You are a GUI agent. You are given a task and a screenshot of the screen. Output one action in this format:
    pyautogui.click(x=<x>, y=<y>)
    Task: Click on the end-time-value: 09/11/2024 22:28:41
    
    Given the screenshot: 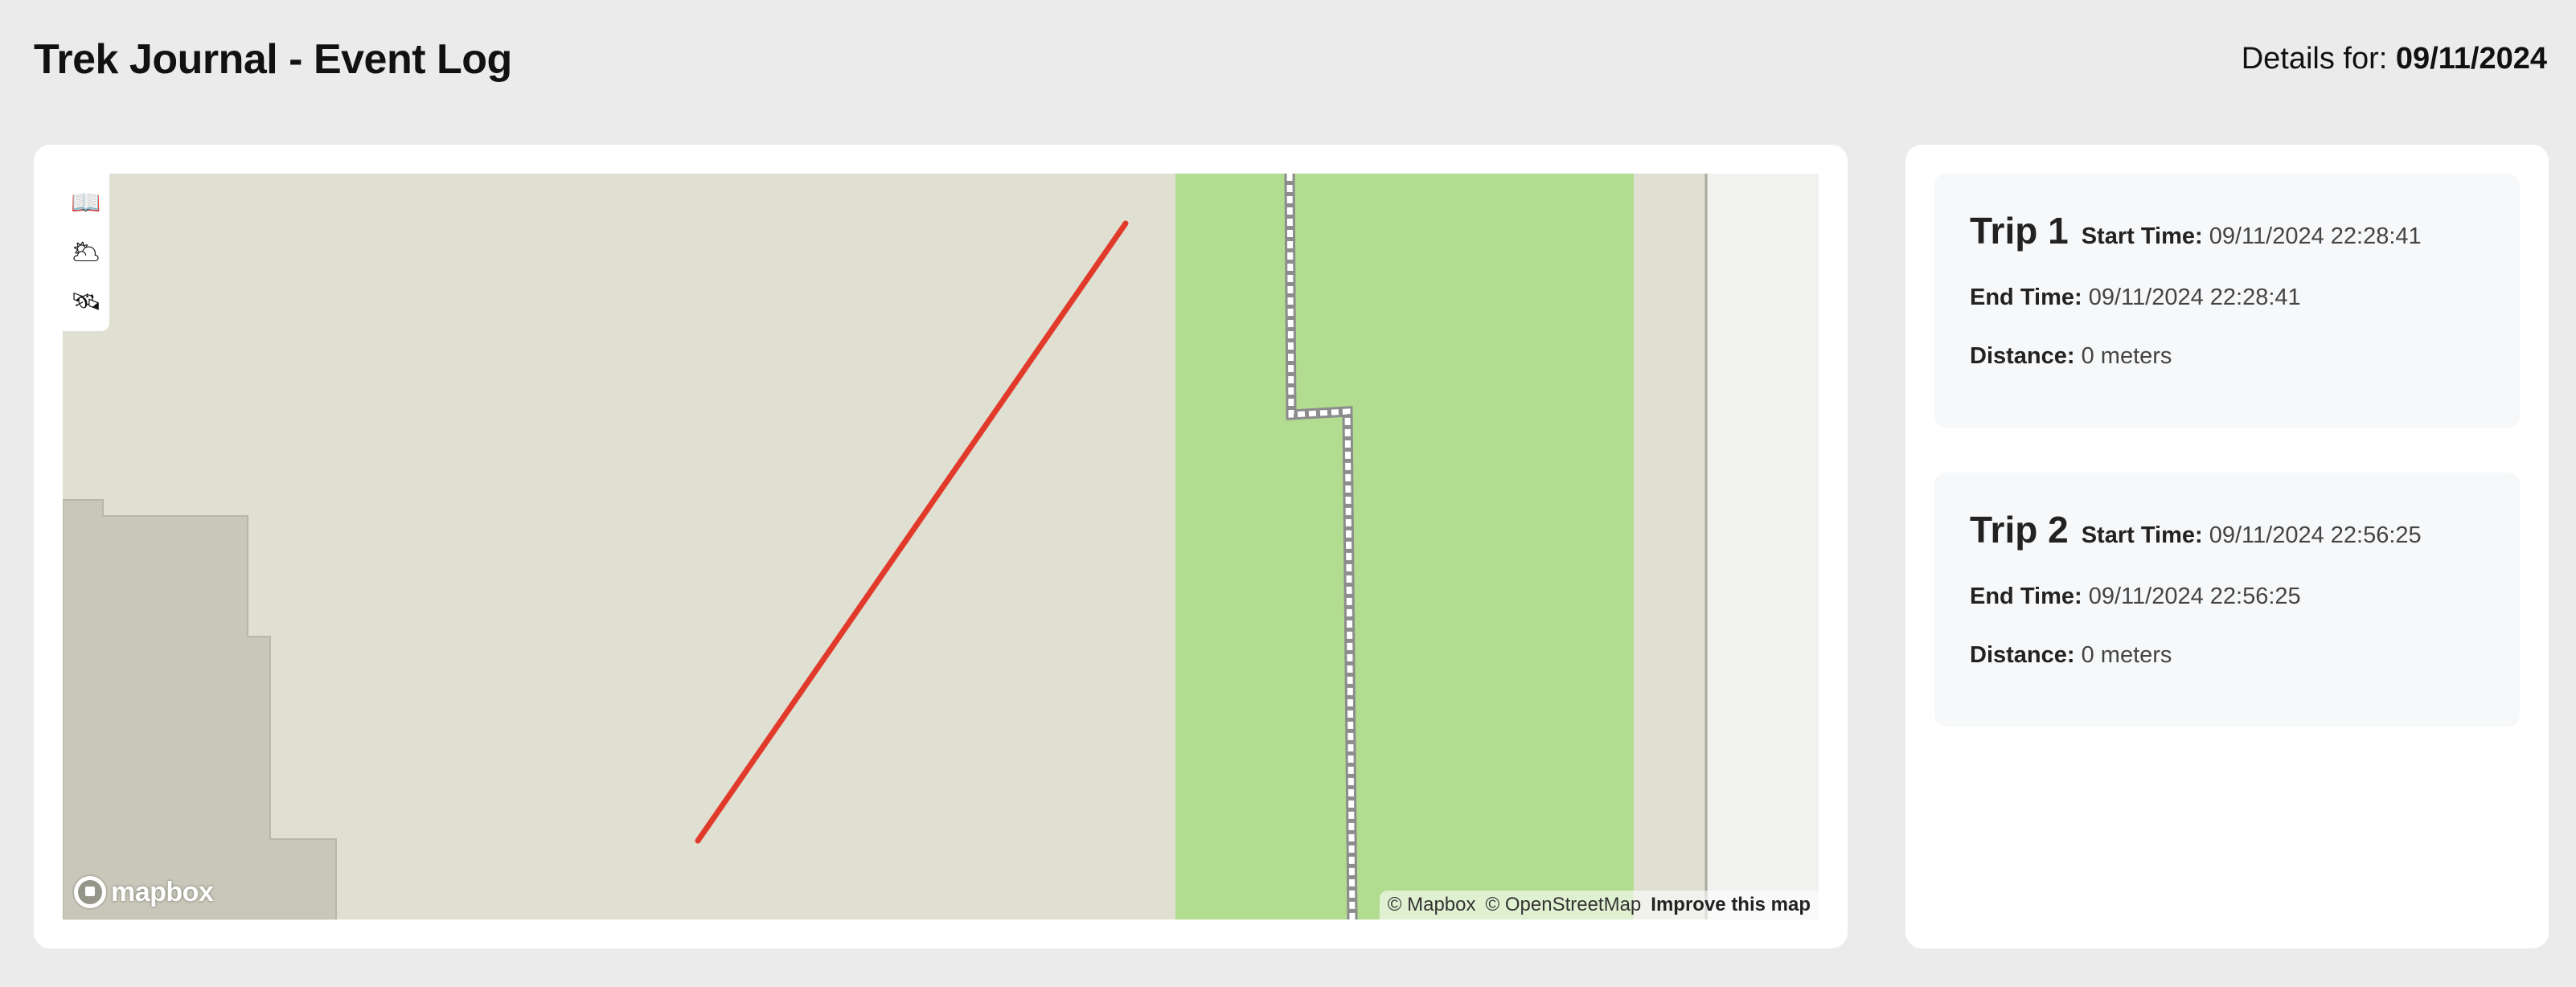 What is the action you would take?
    pyautogui.click(x=2194, y=297)
    